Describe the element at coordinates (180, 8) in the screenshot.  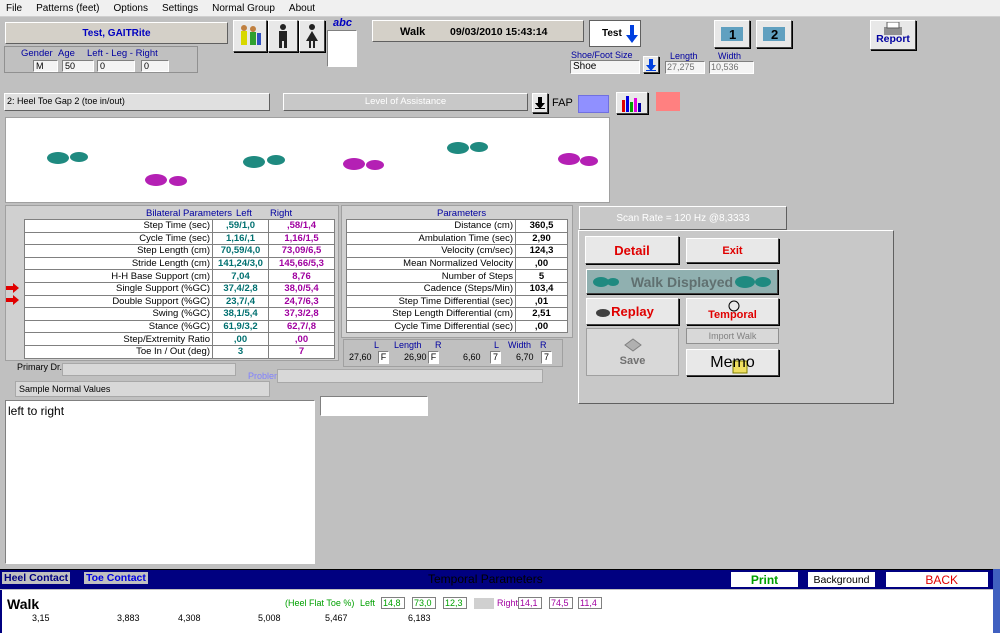
I see `menu-settings: Settings` at that location.